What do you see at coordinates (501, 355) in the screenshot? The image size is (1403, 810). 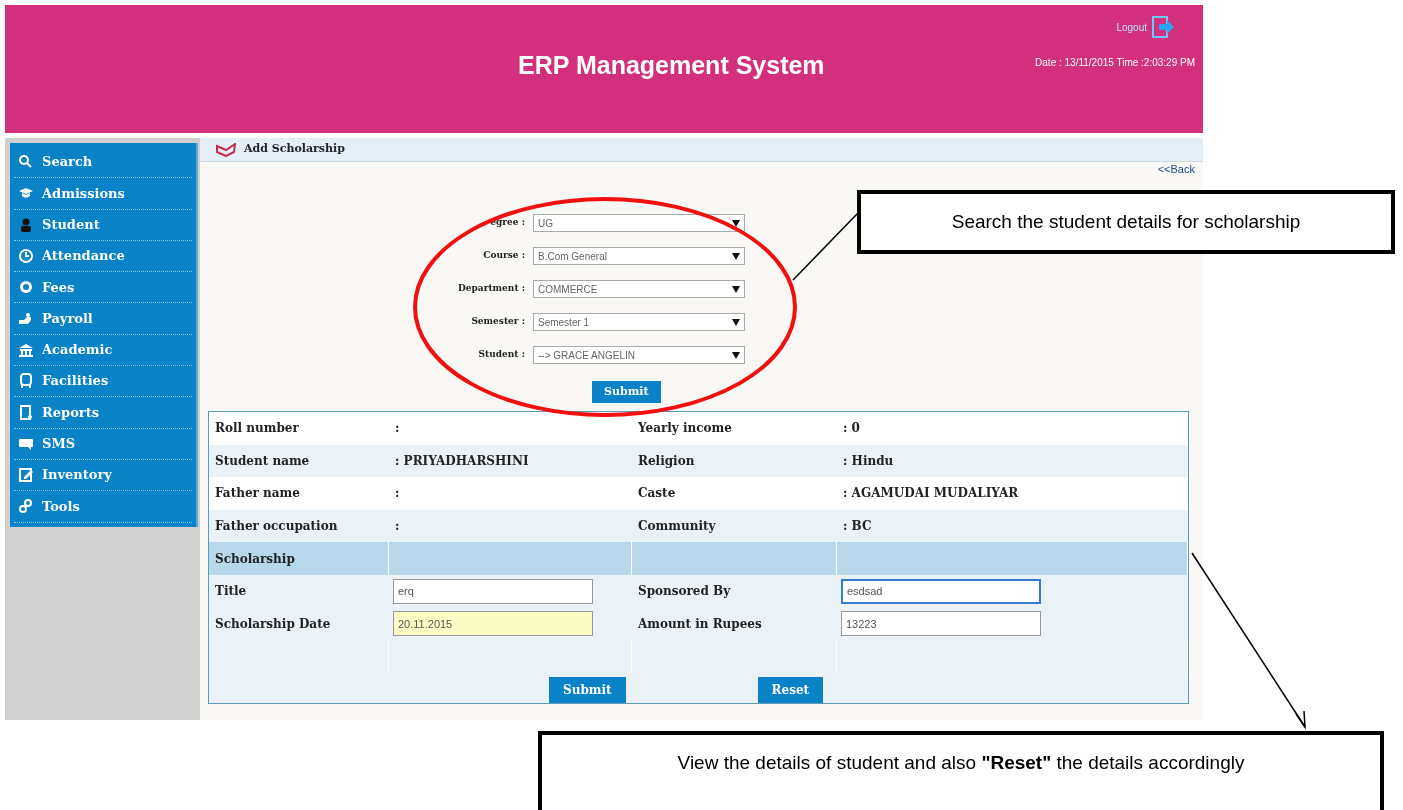 I see `field-label: Student :` at bounding box center [501, 355].